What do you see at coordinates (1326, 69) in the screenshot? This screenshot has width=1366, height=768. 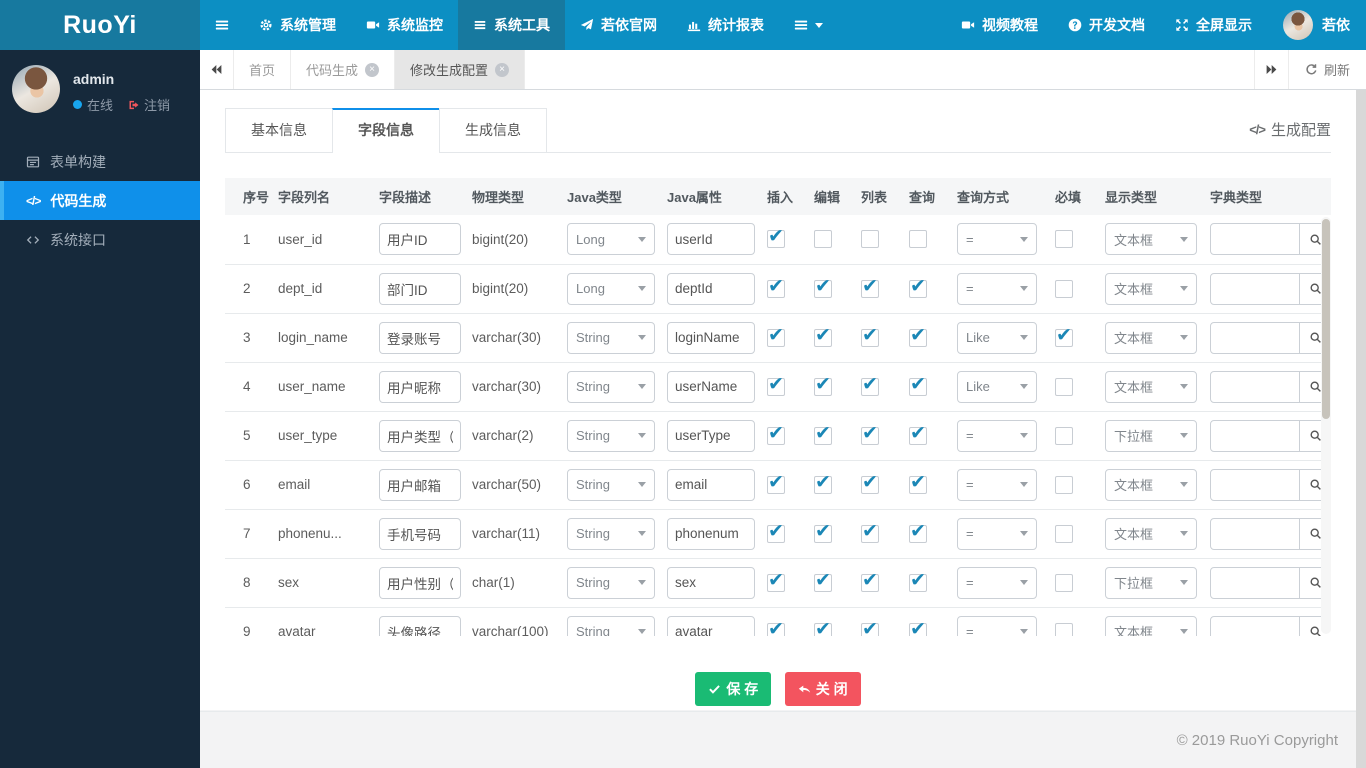 I see `refresh-tab-button: 刷新` at bounding box center [1326, 69].